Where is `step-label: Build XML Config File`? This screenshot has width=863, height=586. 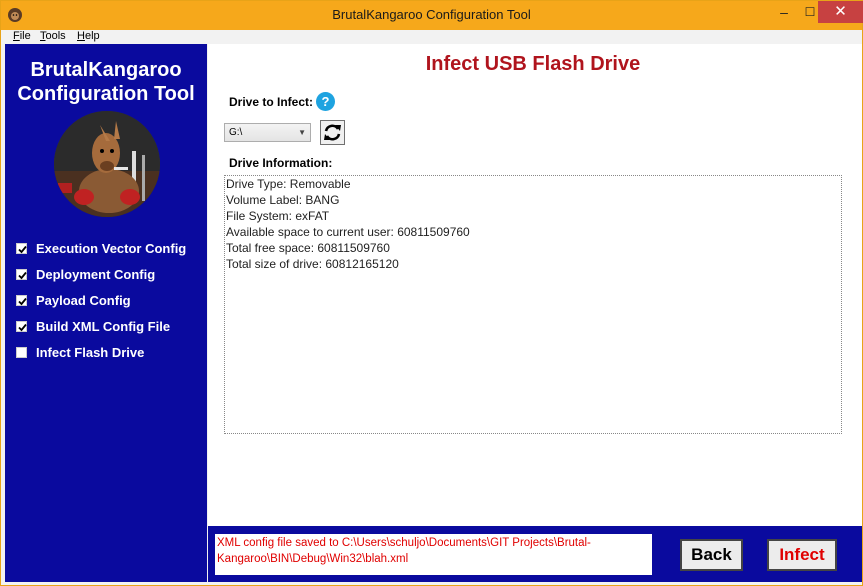 step-label: Build XML Config File is located at coordinates (103, 326).